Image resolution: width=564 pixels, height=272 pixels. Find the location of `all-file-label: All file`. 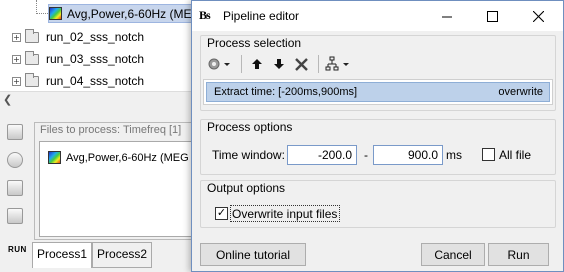

all-file-label: All file is located at coordinates (515, 155).